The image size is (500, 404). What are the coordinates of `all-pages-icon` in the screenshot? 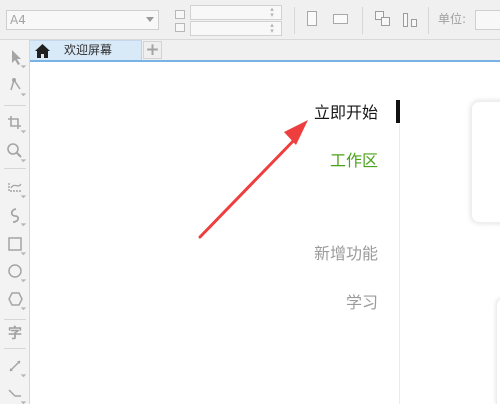 It's located at (383, 19).